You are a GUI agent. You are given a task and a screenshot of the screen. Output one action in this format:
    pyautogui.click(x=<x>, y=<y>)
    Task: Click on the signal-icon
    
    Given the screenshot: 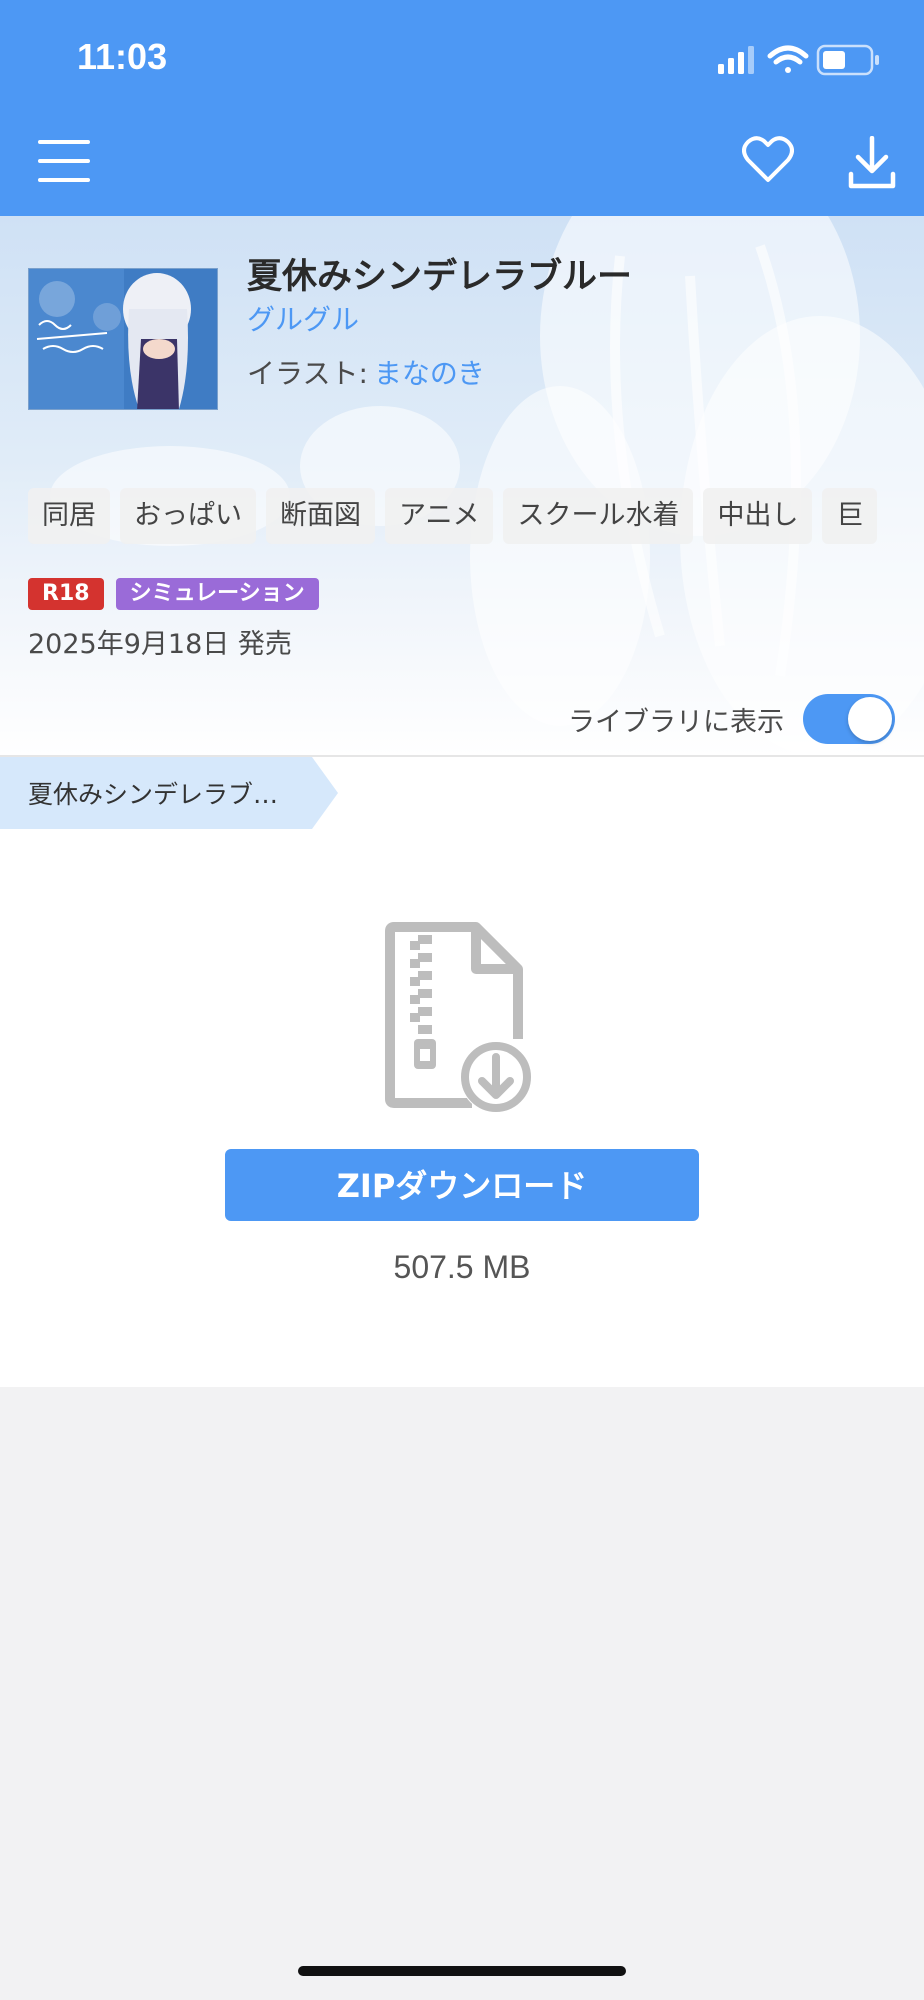 What is the action you would take?
    pyautogui.click(x=736, y=60)
    